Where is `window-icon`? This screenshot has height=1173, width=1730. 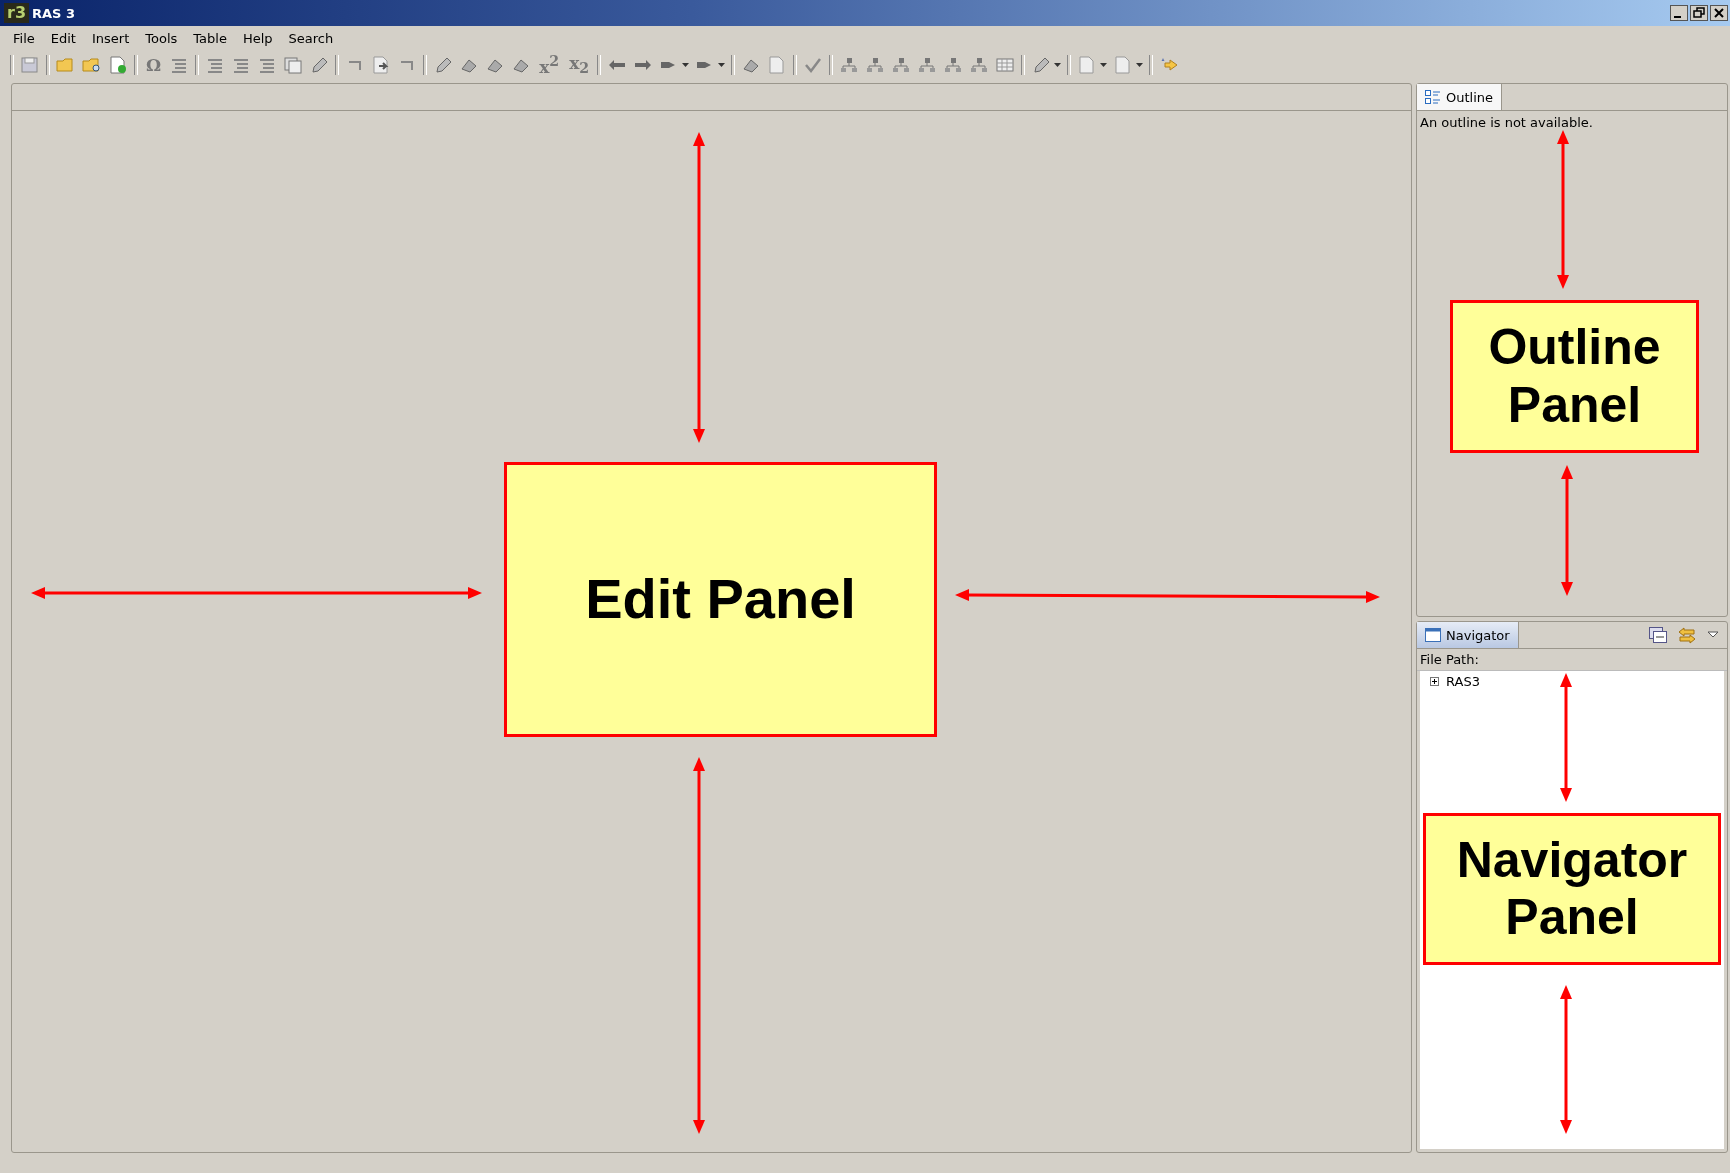 window-icon is located at coordinates (1433, 635).